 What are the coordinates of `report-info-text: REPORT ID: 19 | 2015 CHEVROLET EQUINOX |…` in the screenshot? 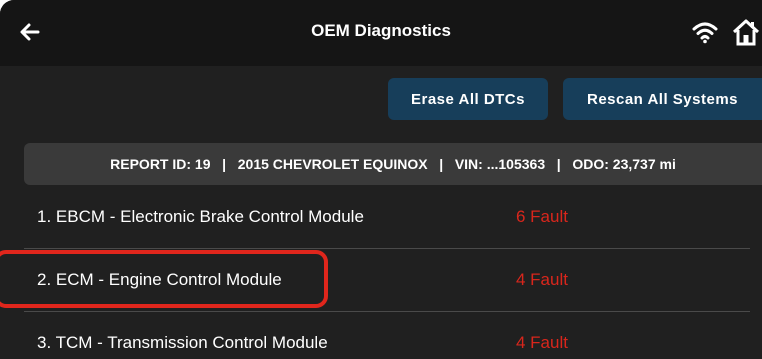 It's located at (393, 164).